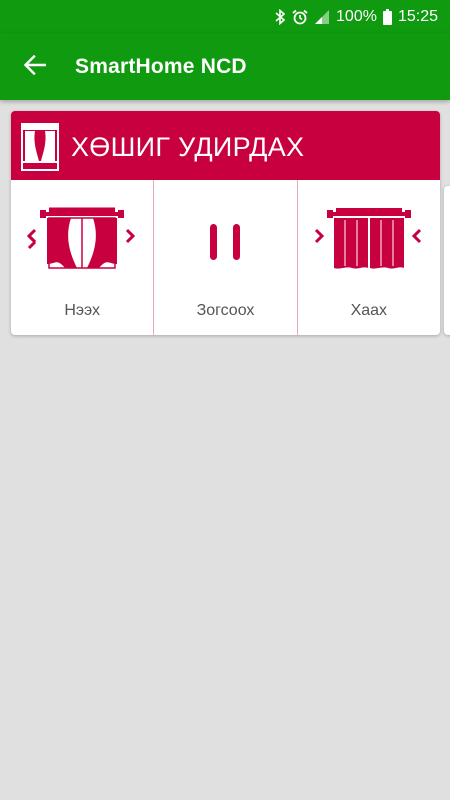  What do you see at coordinates (369, 310) in the screenshot?
I see `close-label: Хаах` at bounding box center [369, 310].